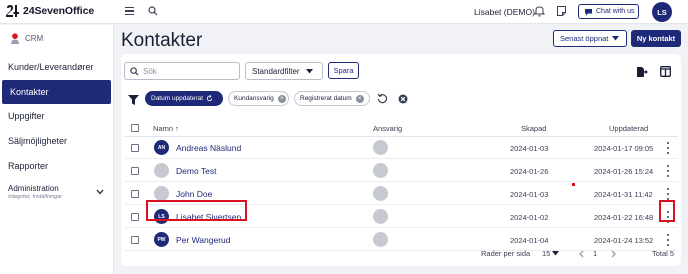 The image size is (688, 274). Describe the element at coordinates (153, 11) in the screenshot. I see `global-search-icon` at that location.